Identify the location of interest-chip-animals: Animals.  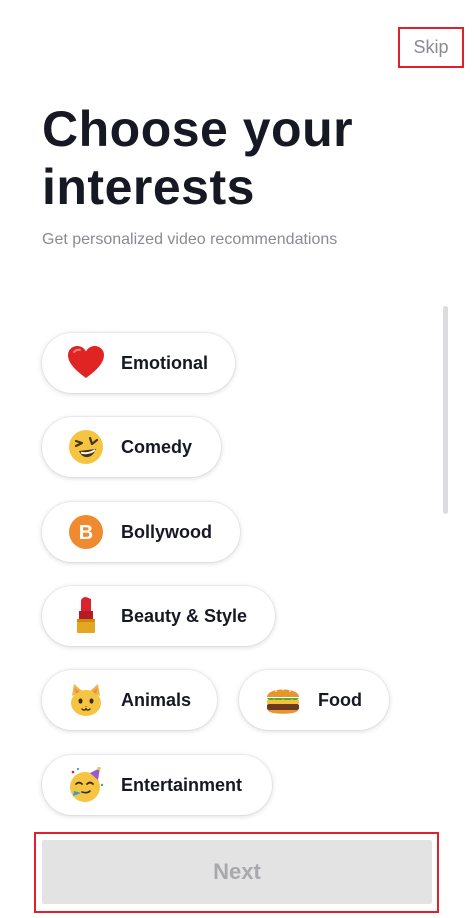
(129, 700).